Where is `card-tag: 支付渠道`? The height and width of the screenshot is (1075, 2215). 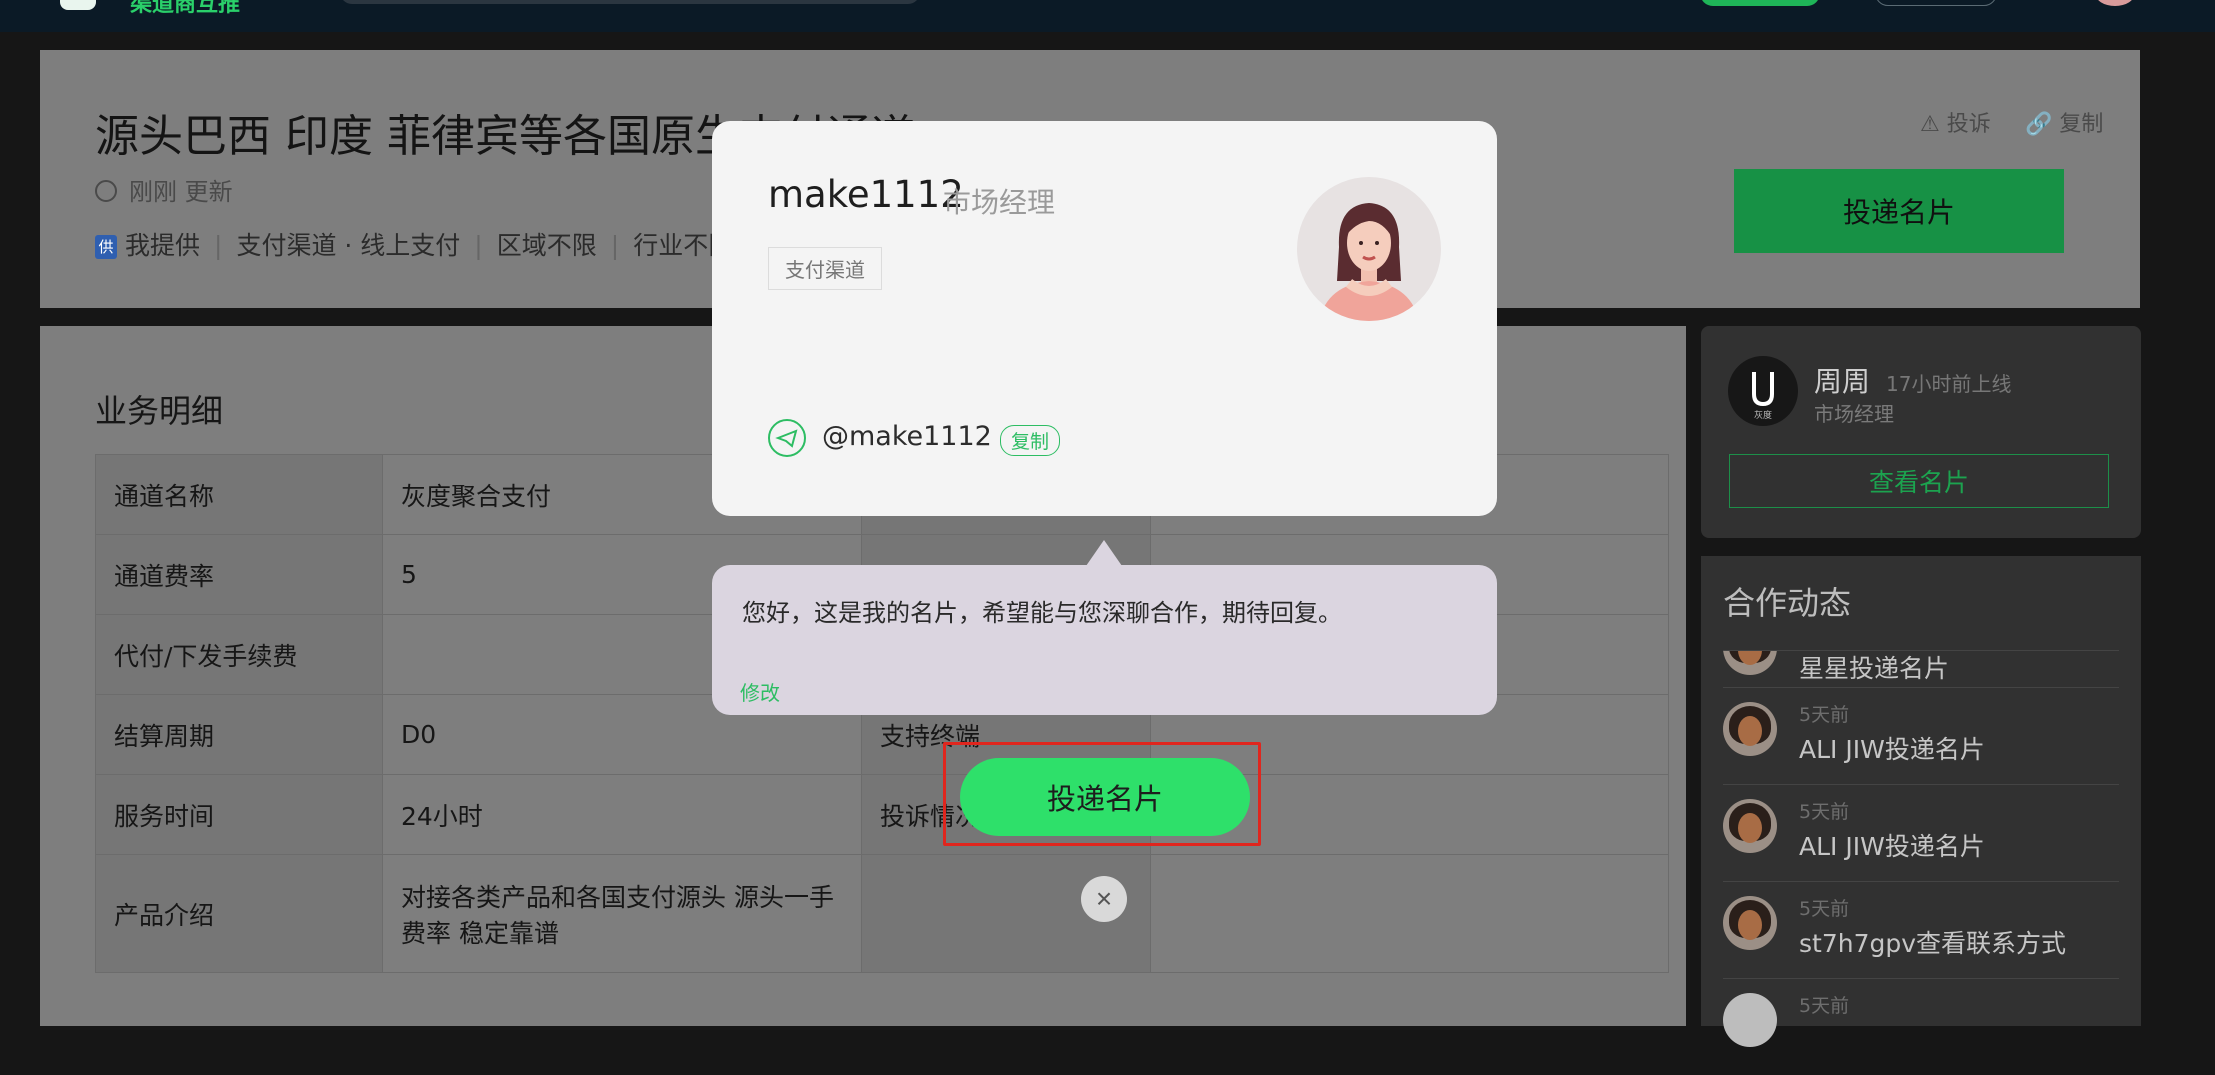
card-tag: 支付渠道 is located at coordinates (825, 268).